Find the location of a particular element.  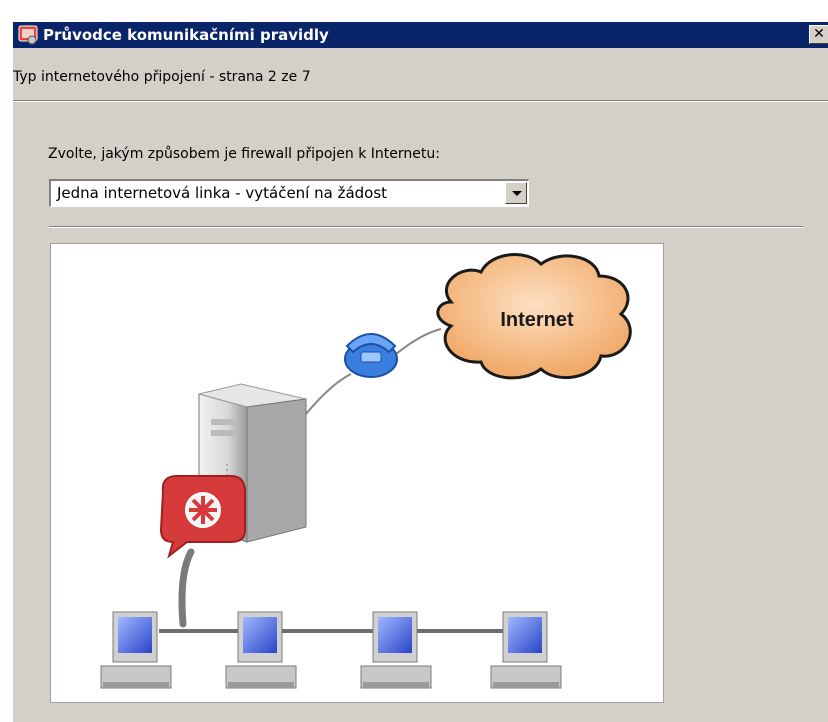

internet-cloud-icon: Internet is located at coordinates (534, 316).